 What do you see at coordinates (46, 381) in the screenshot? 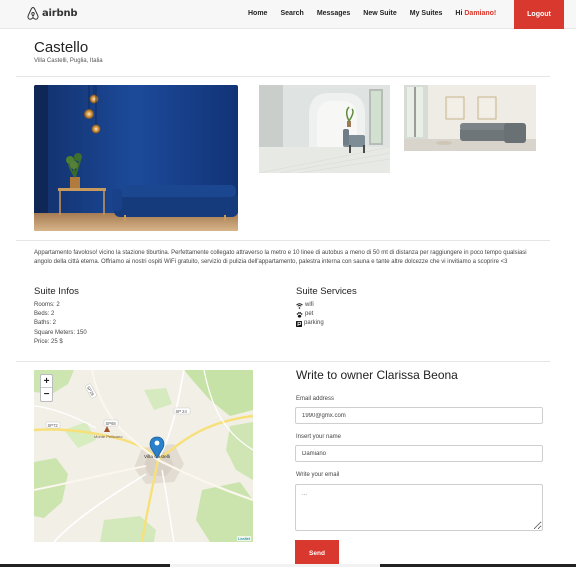
I see `zoom-in-button: +` at bounding box center [46, 381].